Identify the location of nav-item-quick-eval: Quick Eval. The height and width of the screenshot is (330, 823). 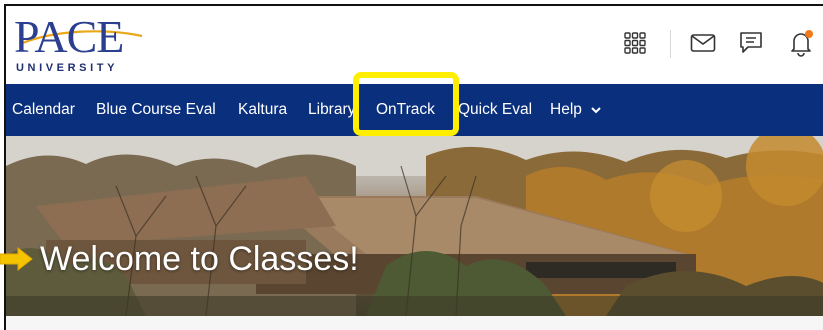
(495, 110).